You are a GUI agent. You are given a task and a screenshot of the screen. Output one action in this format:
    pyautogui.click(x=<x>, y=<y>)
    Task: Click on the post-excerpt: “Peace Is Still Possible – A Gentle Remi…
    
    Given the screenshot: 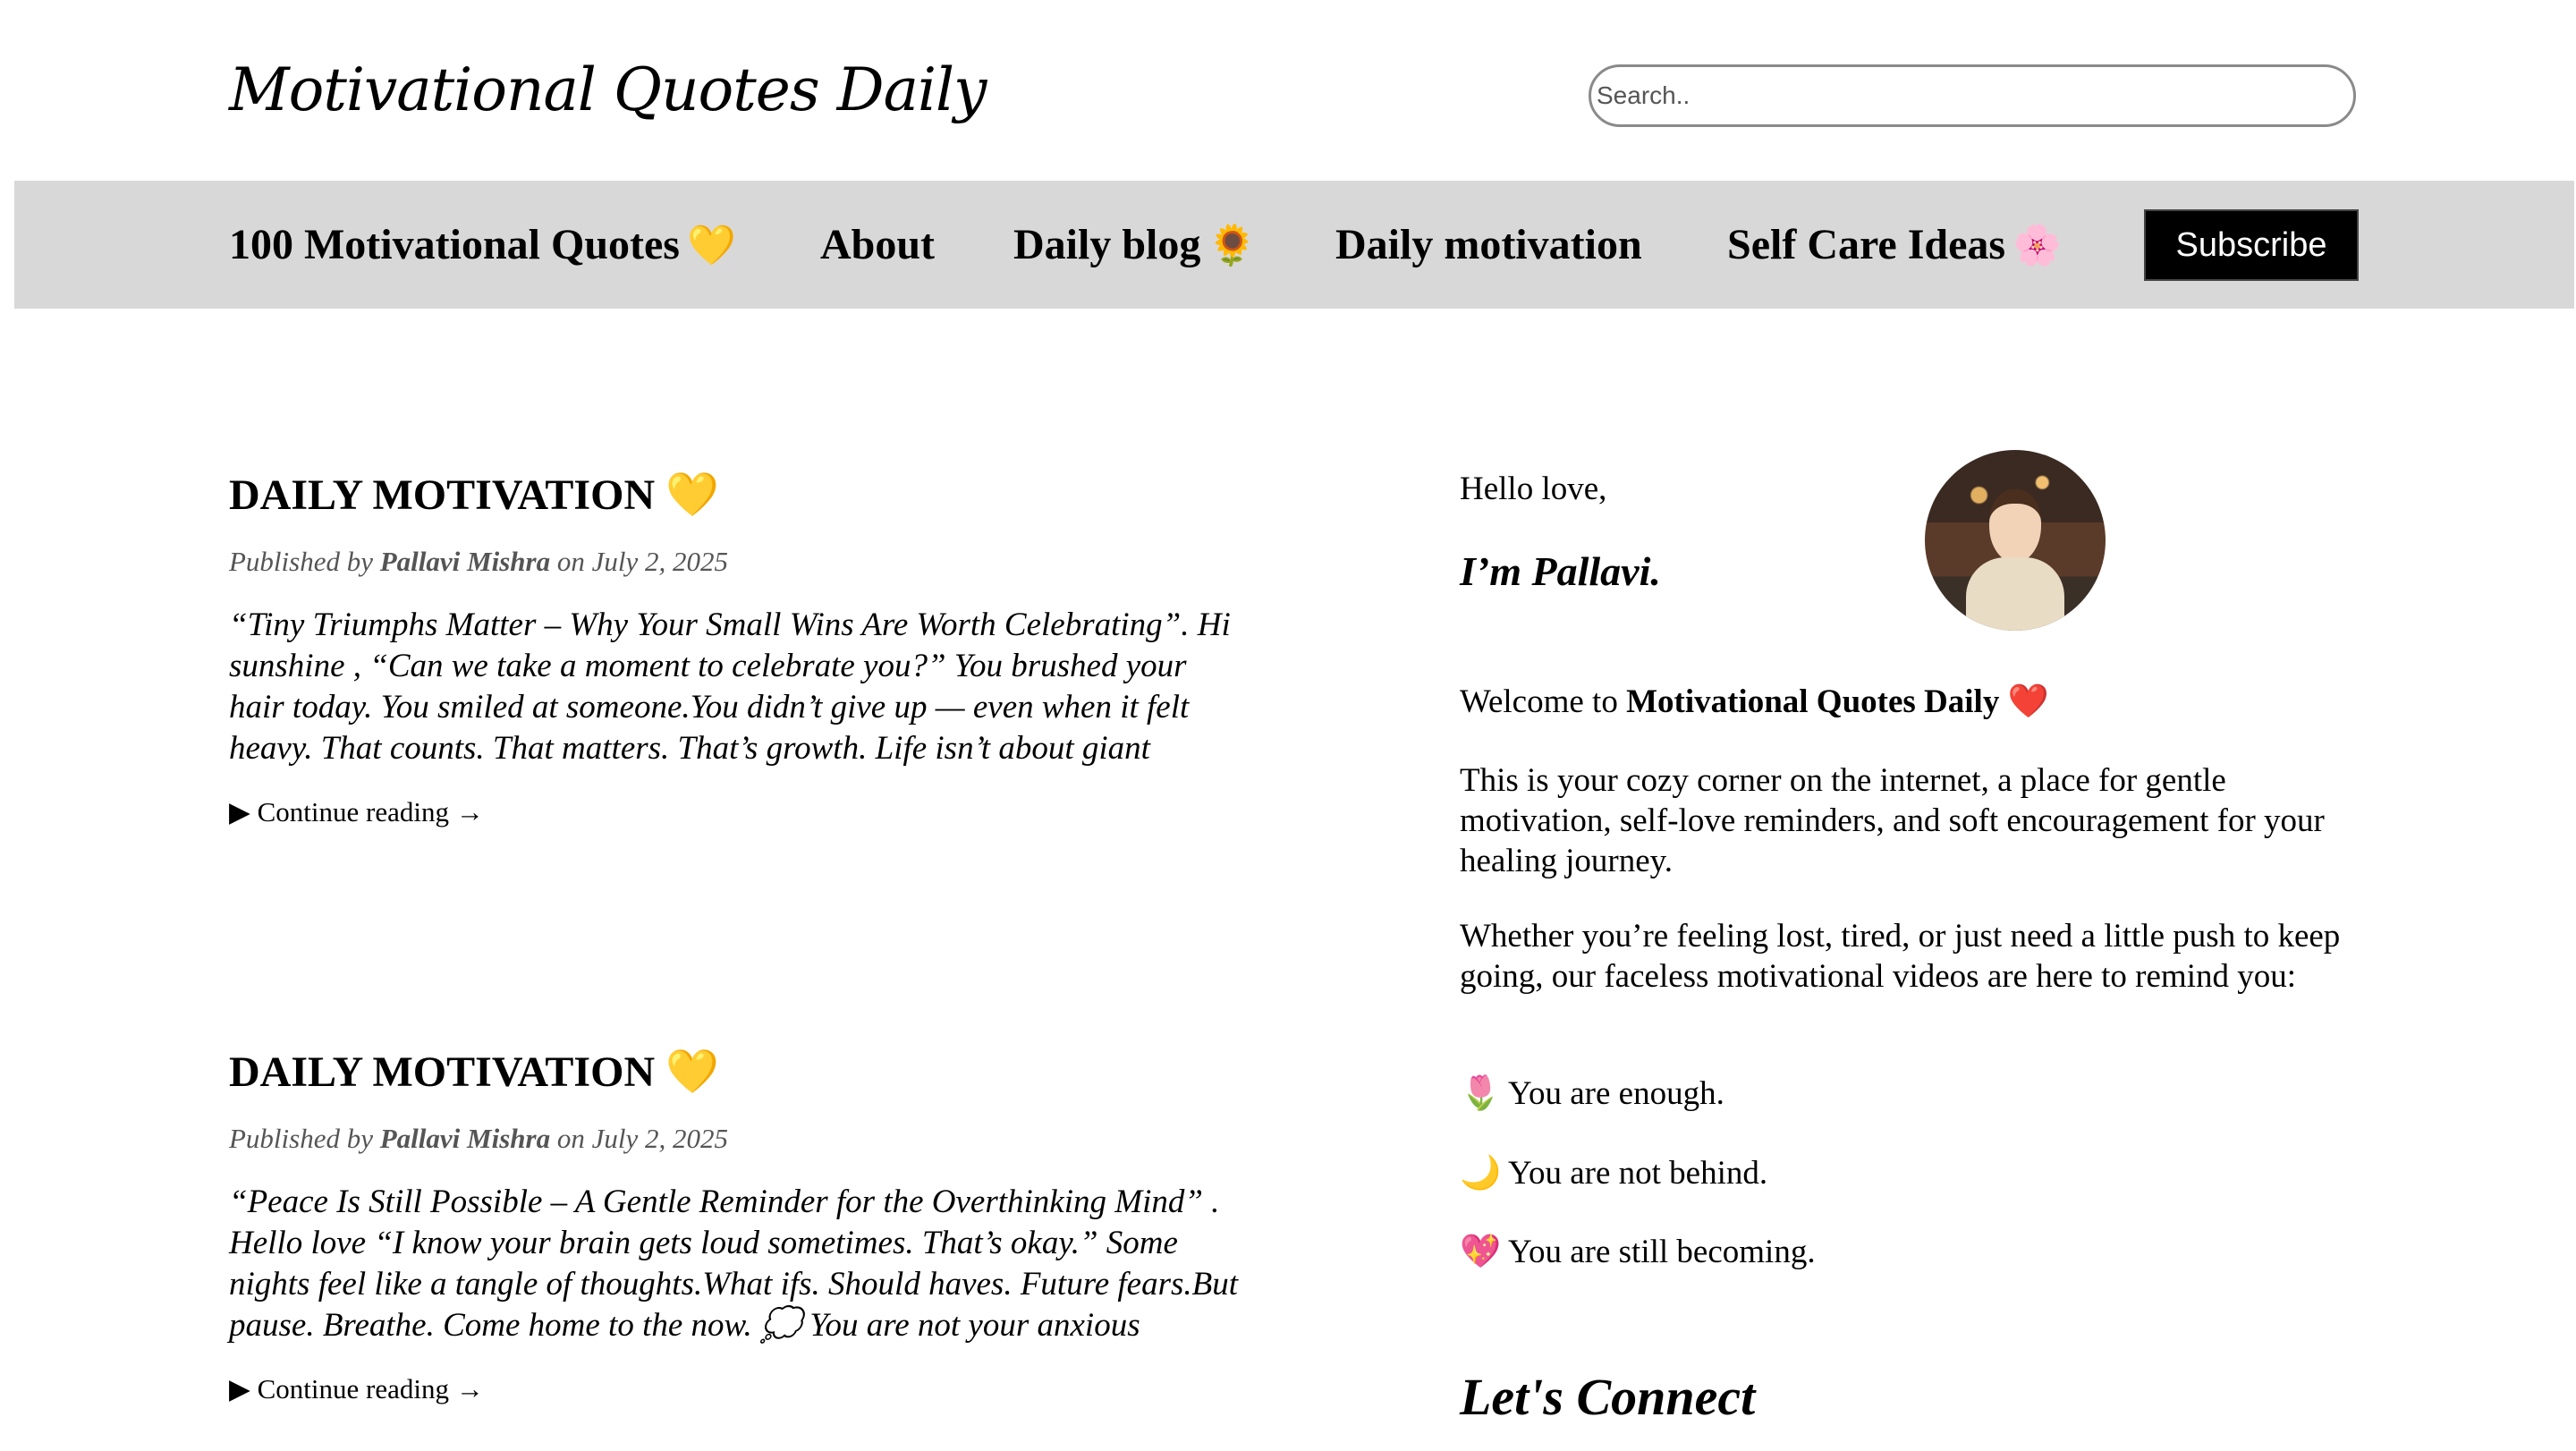 What is the action you would take?
    pyautogui.click(x=734, y=1264)
    